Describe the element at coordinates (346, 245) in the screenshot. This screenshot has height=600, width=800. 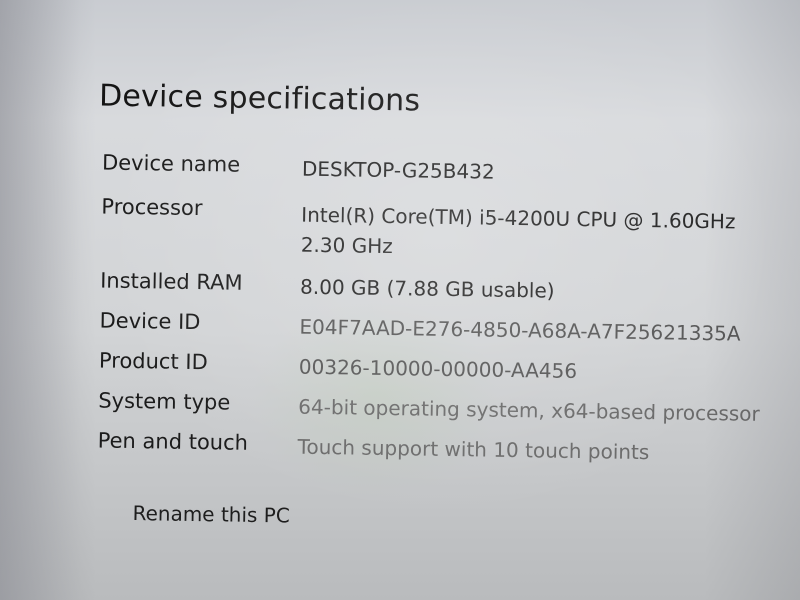
I see `spec-value-line2: 2.30 GHz` at that location.